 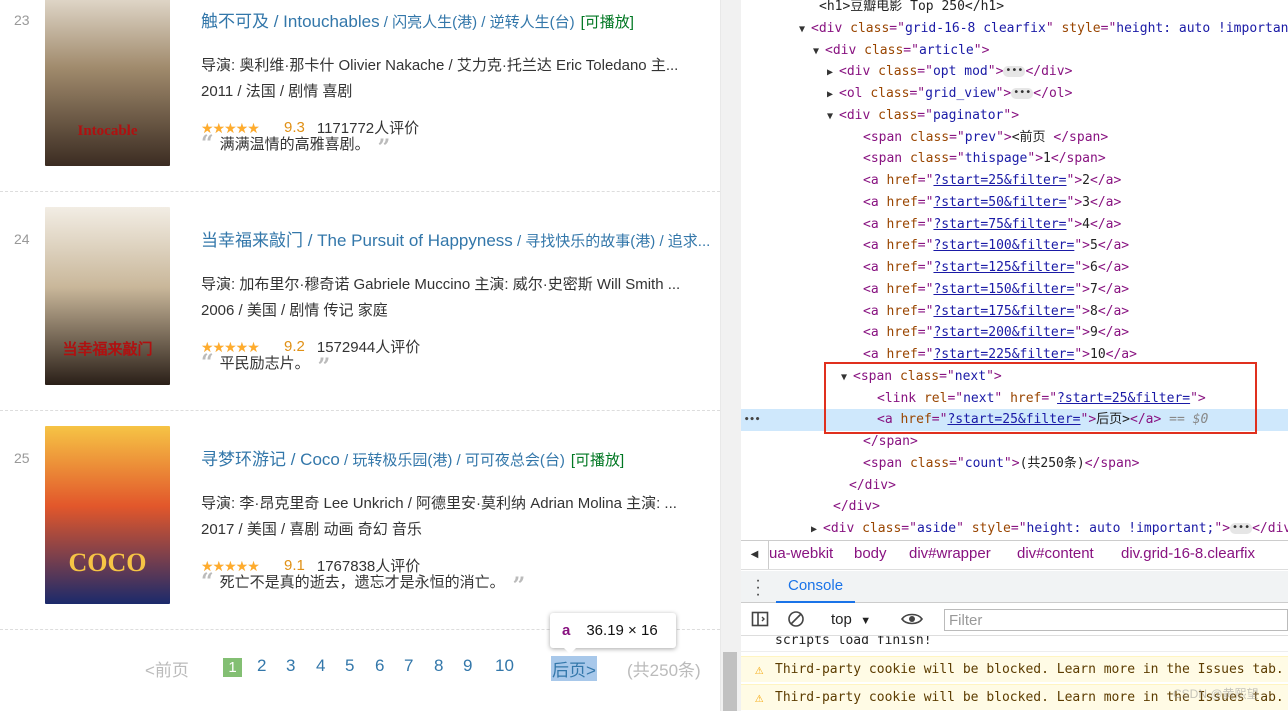 What do you see at coordinates (730, 355) in the screenshot?
I see `page-scrollbar-track` at bounding box center [730, 355].